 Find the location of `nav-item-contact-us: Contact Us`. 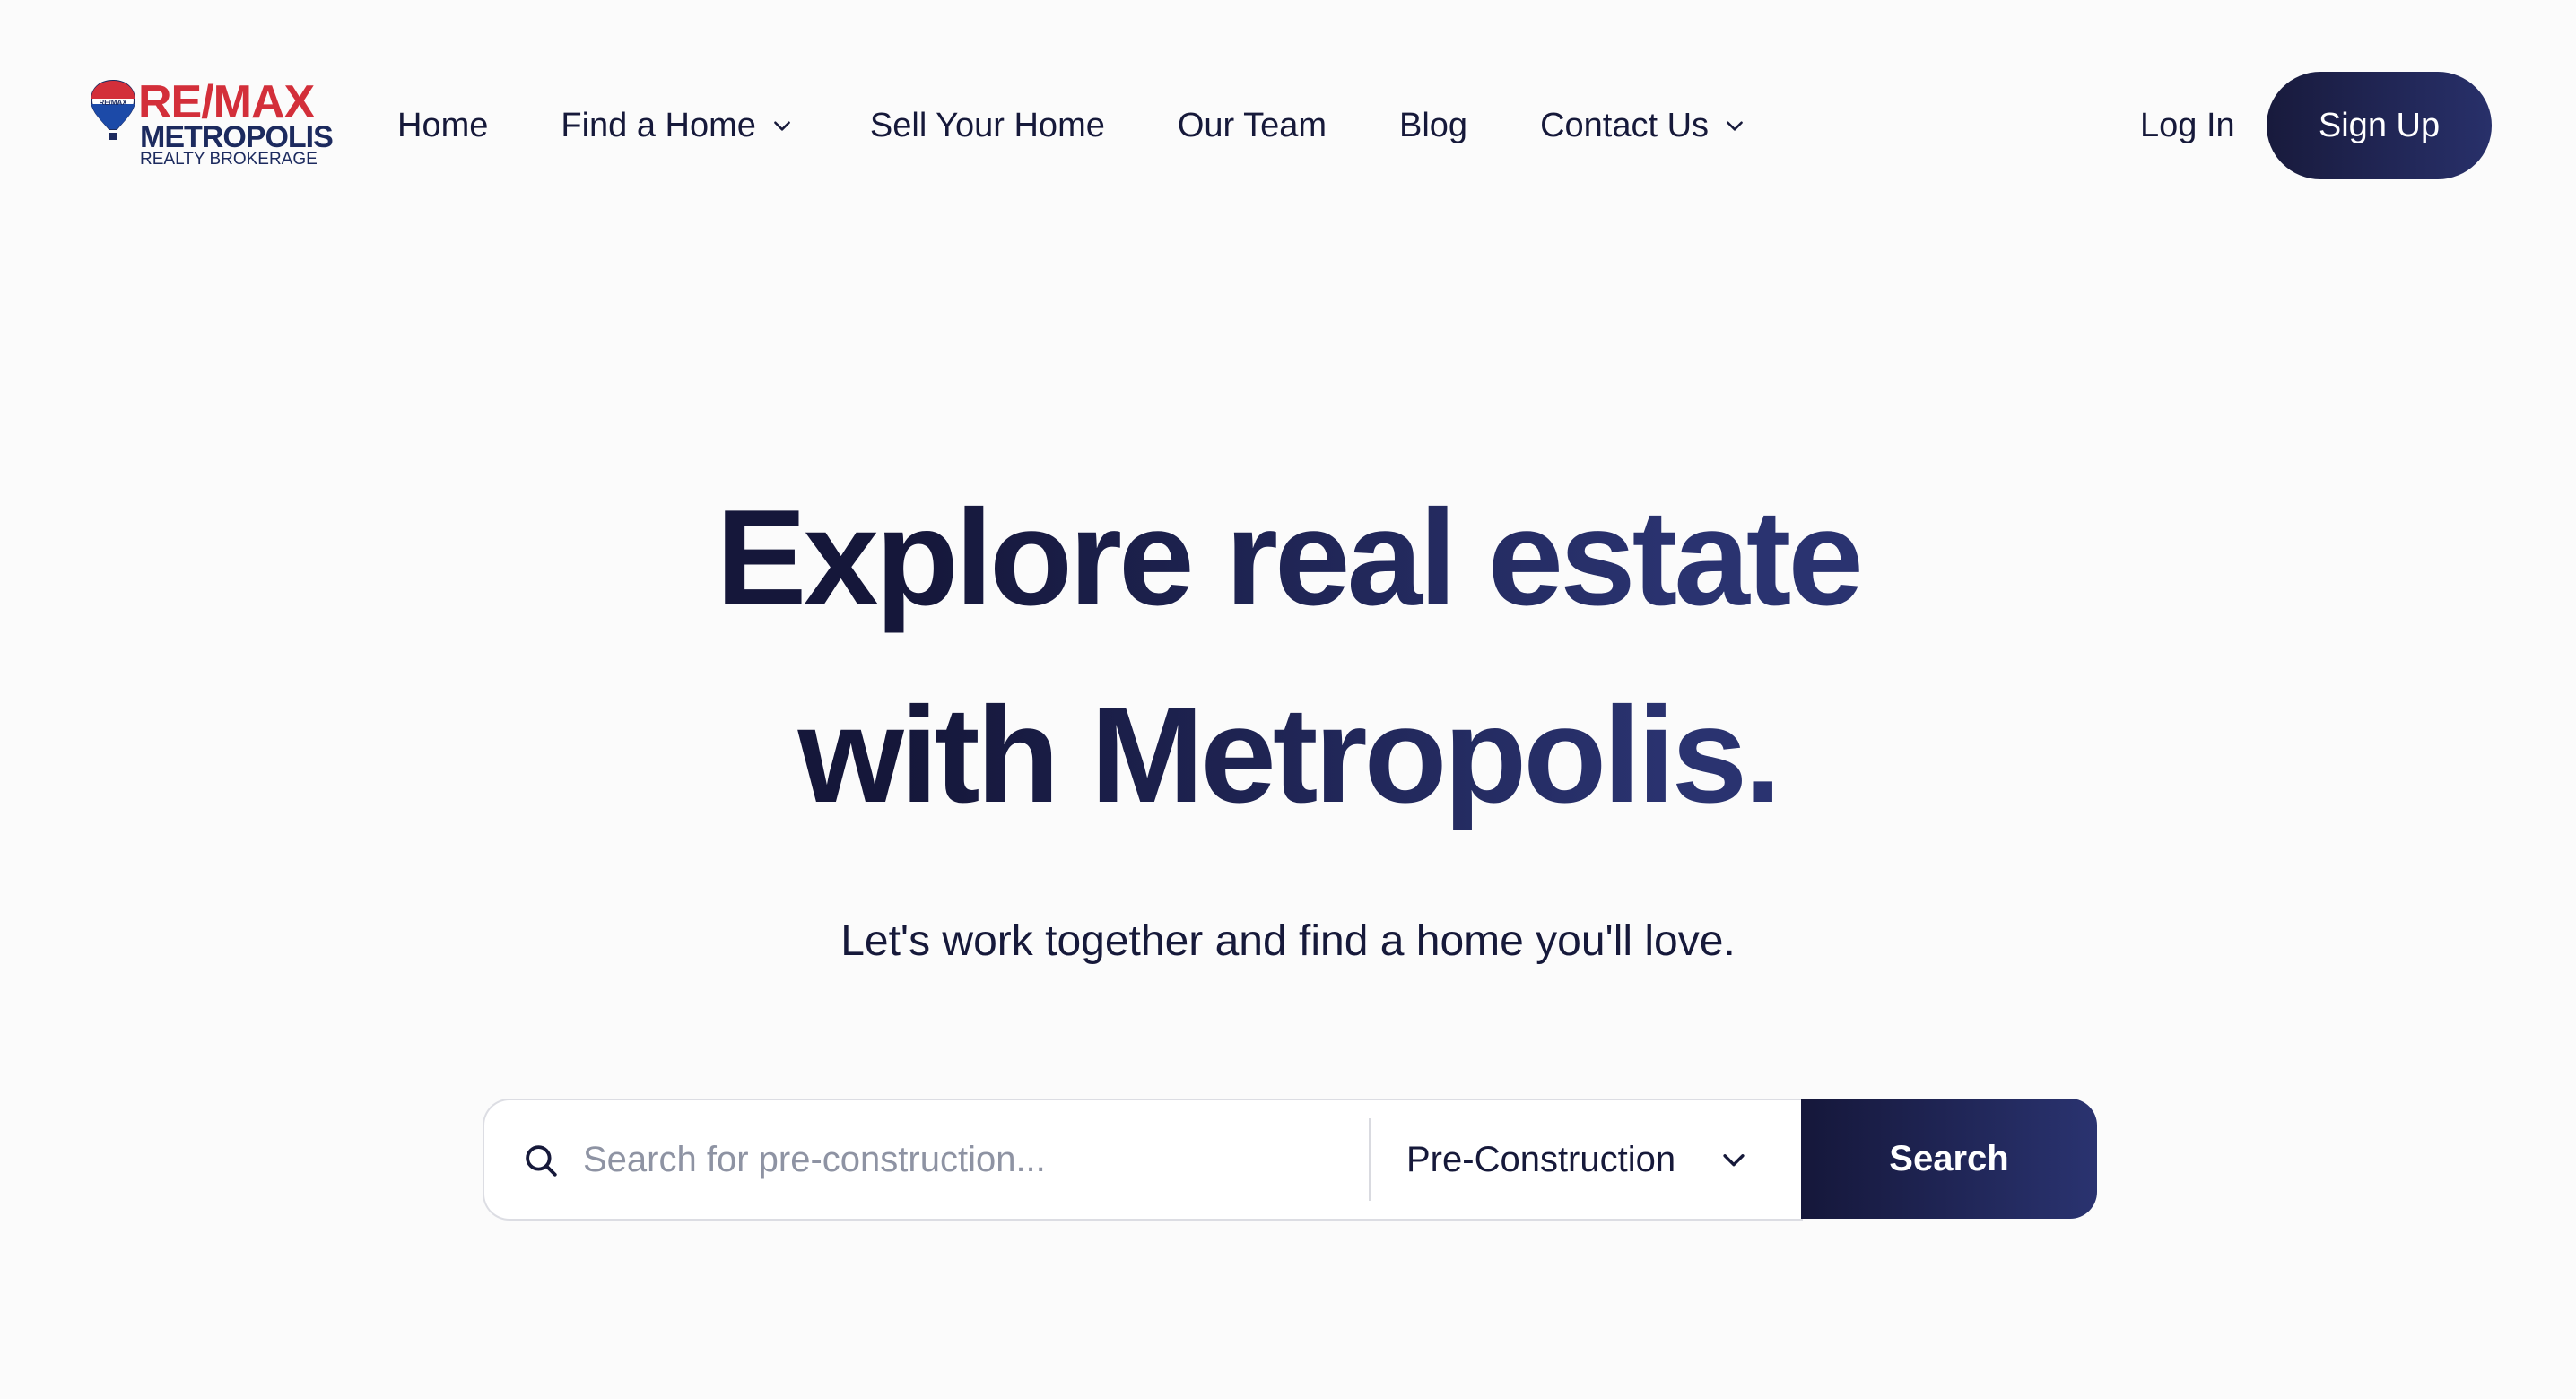

nav-item-contact-us: Contact Us is located at coordinates (1643, 126).